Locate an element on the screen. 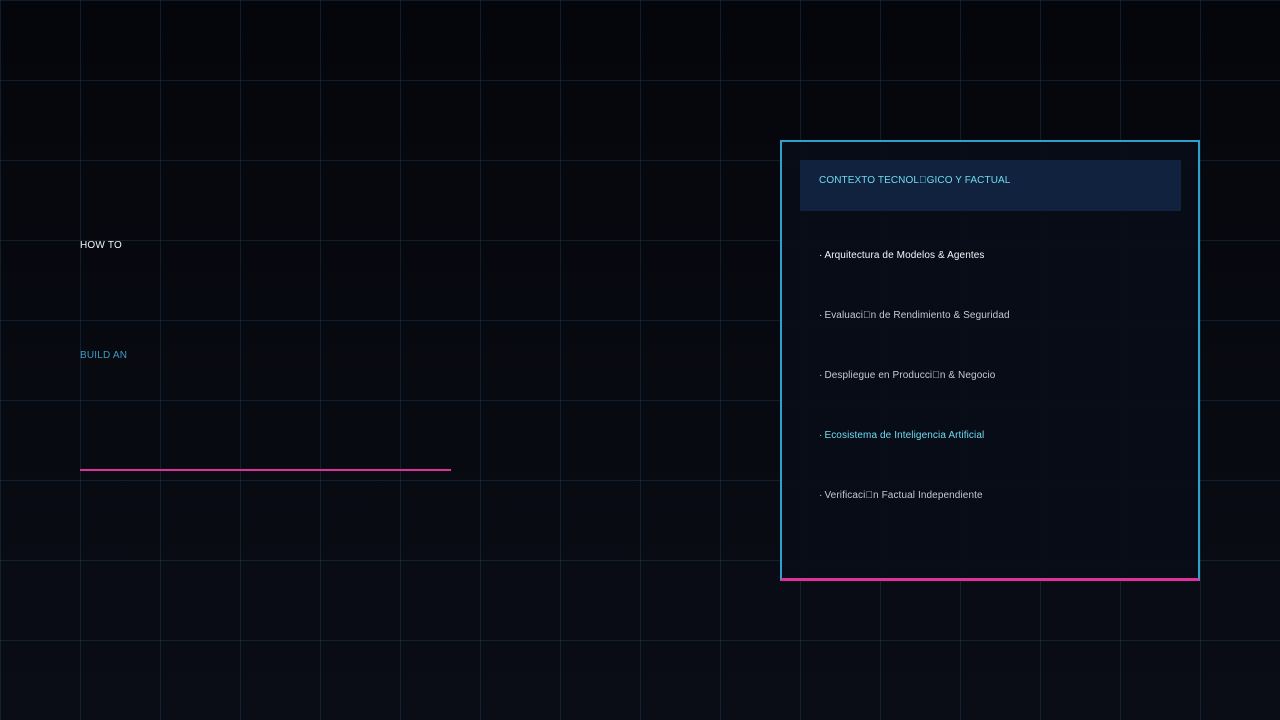  list-item-label: Verificaci n Factual Independiente is located at coordinates (903, 495).